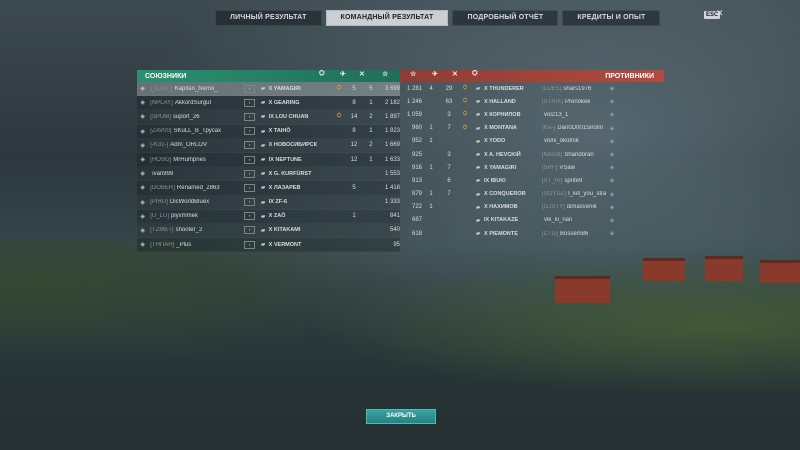 The width and height of the screenshot is (800, 450). Describe the element at coordinates (301, 145) in the screenshot. I see `ship-cell: X НОВОСИБИРСК` at that location.